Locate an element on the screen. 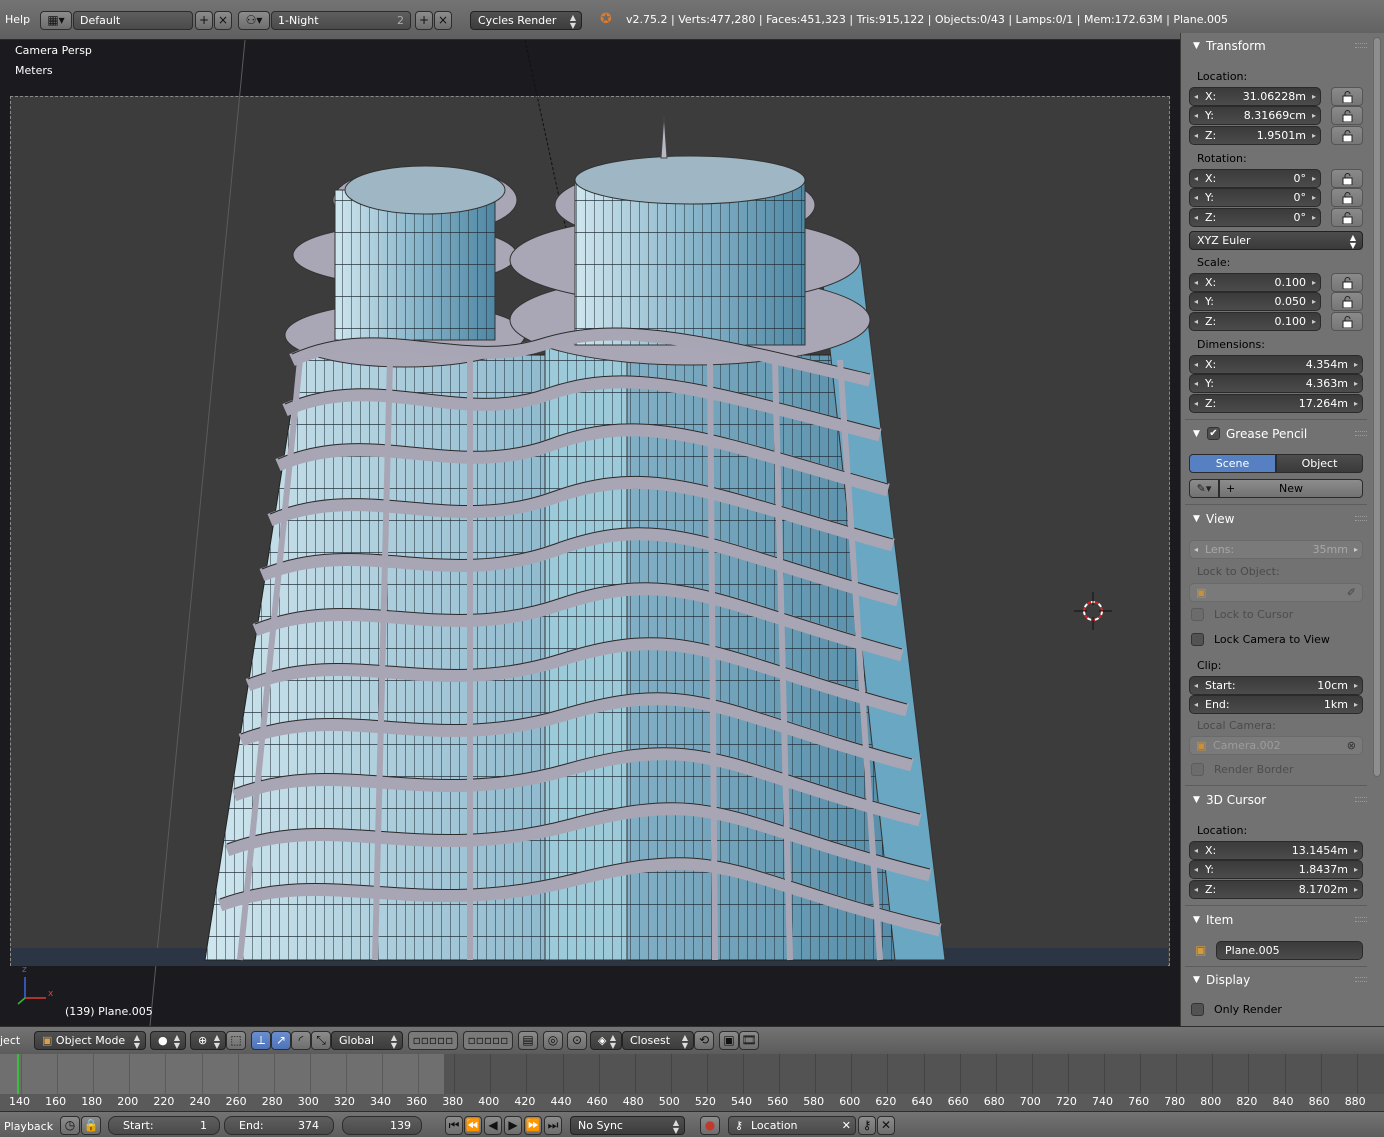 This screenshot has width=1384, height=1137. preview-range-icon: ◷ is located at coordinates (70, 1125).